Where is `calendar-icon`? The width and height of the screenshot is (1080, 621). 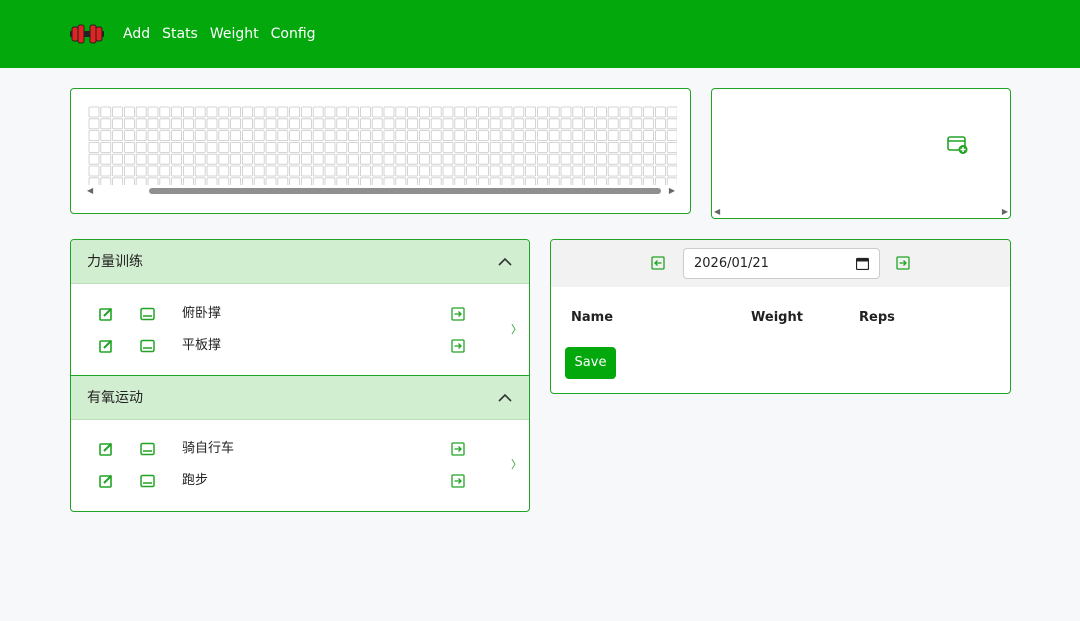 calendar-icon is located at coordinates (862, 263).